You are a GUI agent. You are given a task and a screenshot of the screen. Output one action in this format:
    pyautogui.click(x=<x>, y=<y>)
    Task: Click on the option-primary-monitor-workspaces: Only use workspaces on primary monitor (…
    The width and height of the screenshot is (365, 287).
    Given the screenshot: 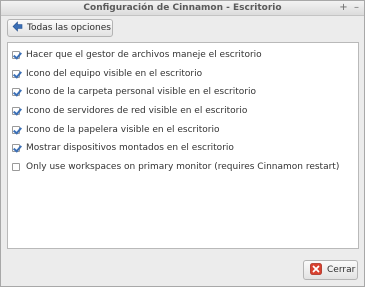 What is the action you would take?
    pyautogui.click(x=175, y=167)
    